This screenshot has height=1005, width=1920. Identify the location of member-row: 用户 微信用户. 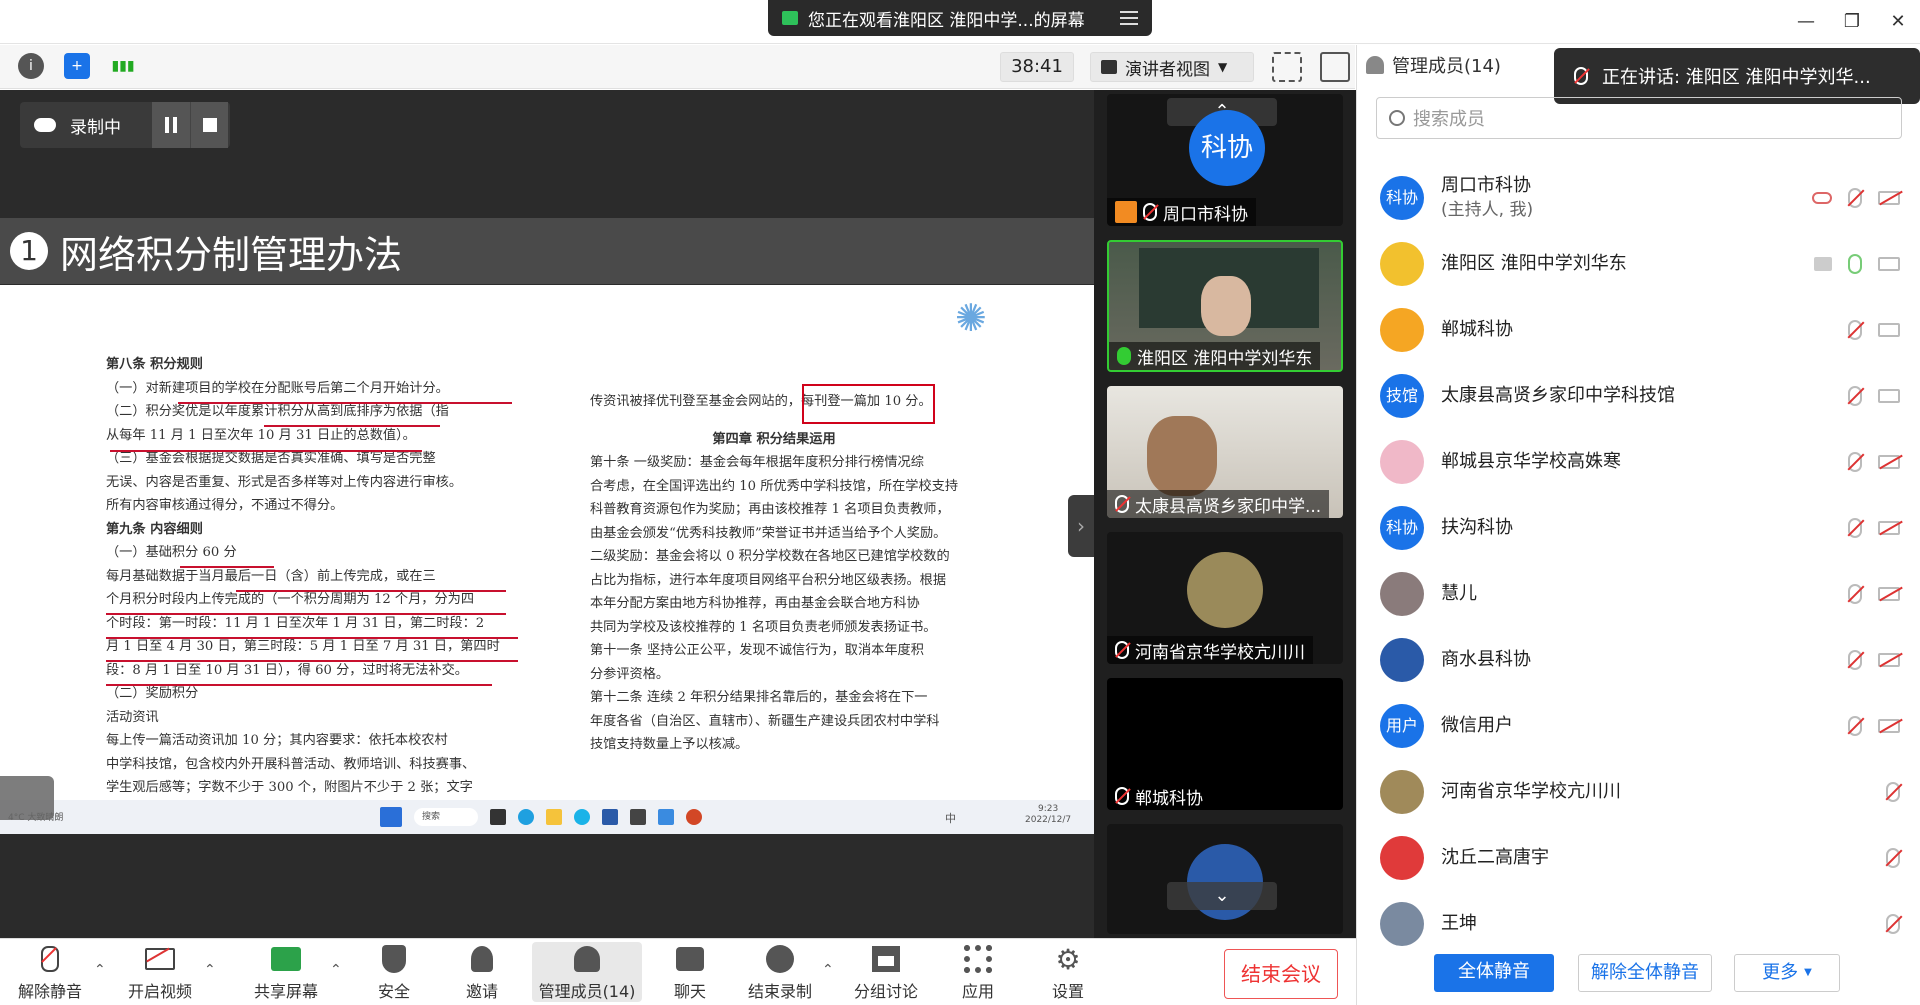
(1640, 726).